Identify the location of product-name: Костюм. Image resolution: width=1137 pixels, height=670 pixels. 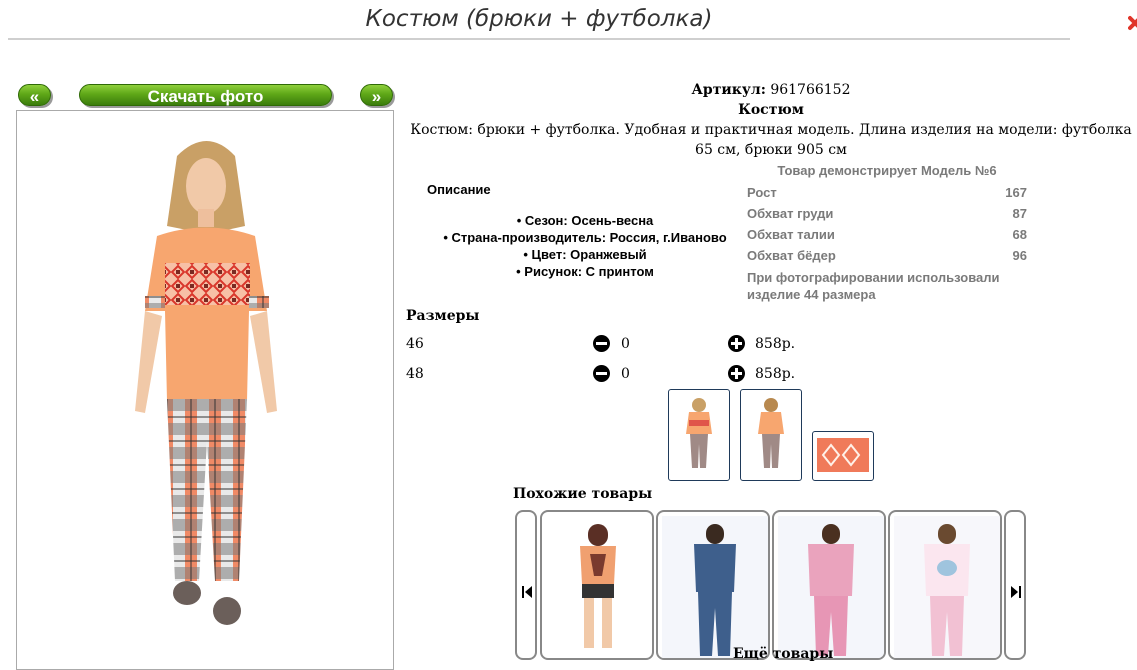
(771, 110).